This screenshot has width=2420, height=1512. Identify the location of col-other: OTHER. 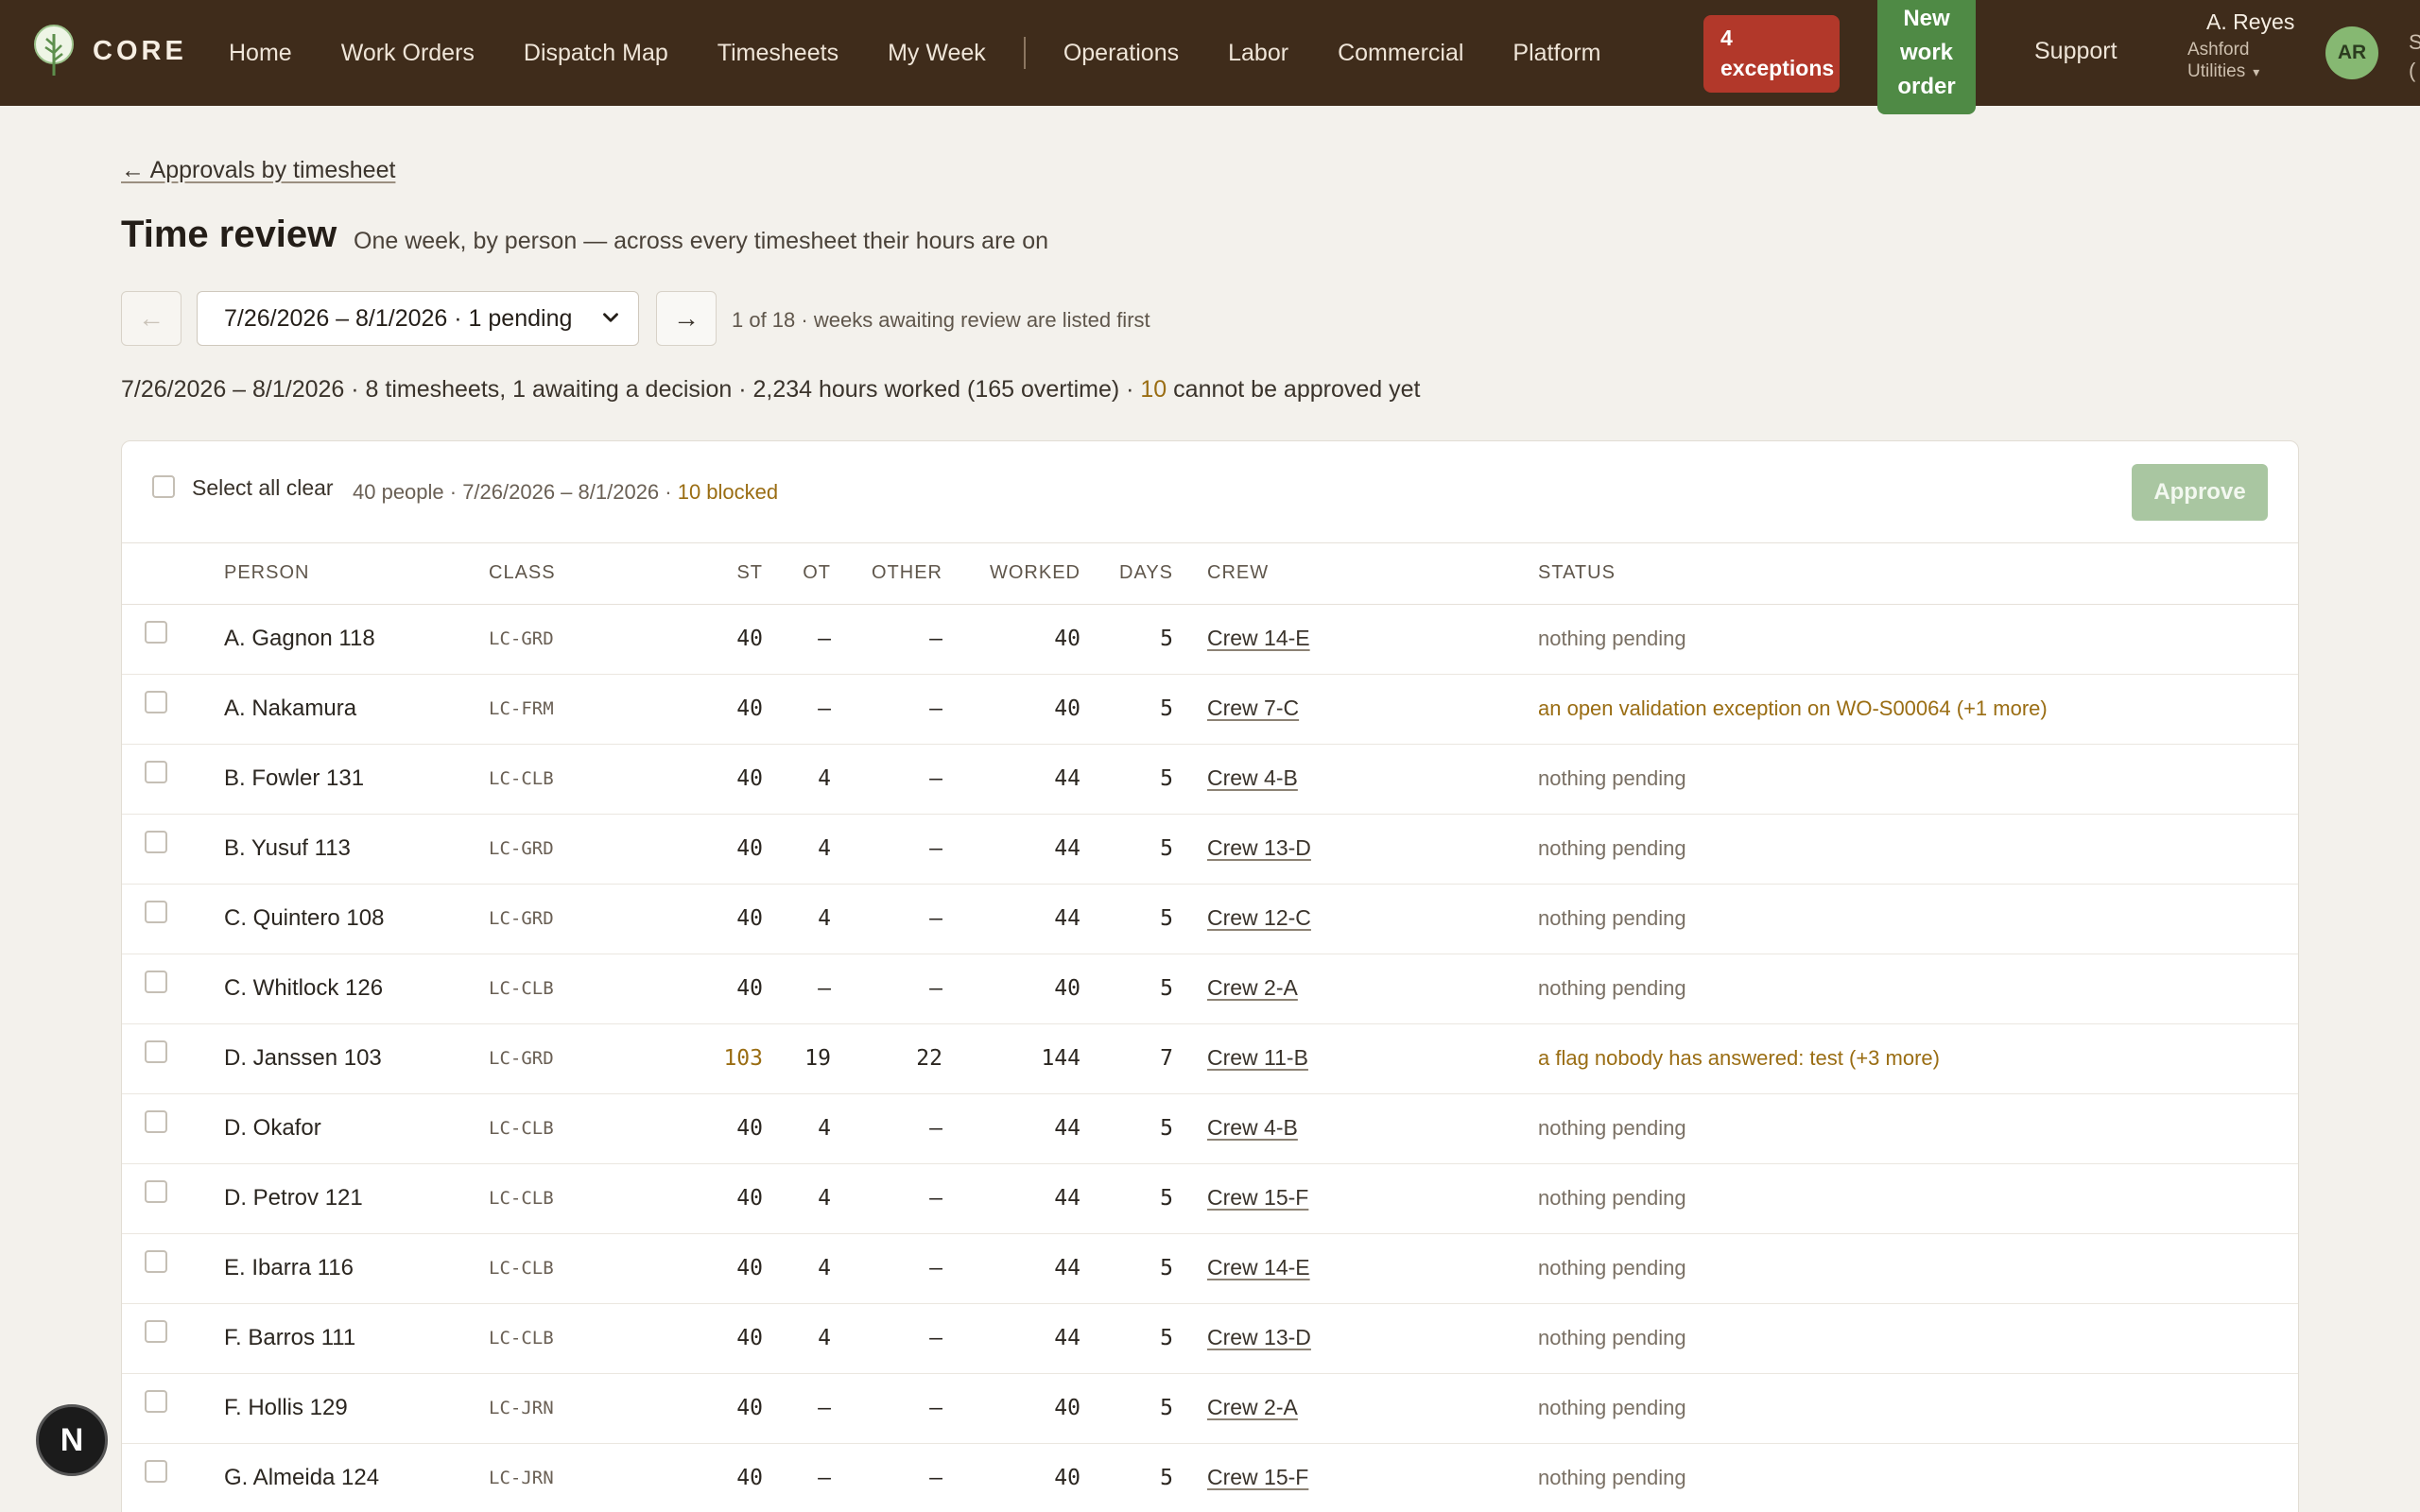
(886, 574).